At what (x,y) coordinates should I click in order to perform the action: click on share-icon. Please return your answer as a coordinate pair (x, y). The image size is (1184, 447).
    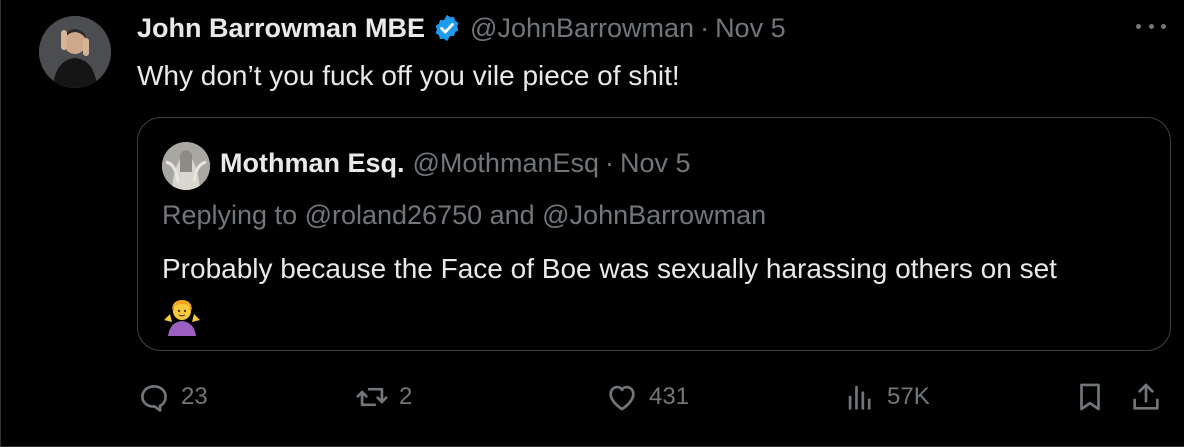
    Looking at the image, I should click on (1146, 396).